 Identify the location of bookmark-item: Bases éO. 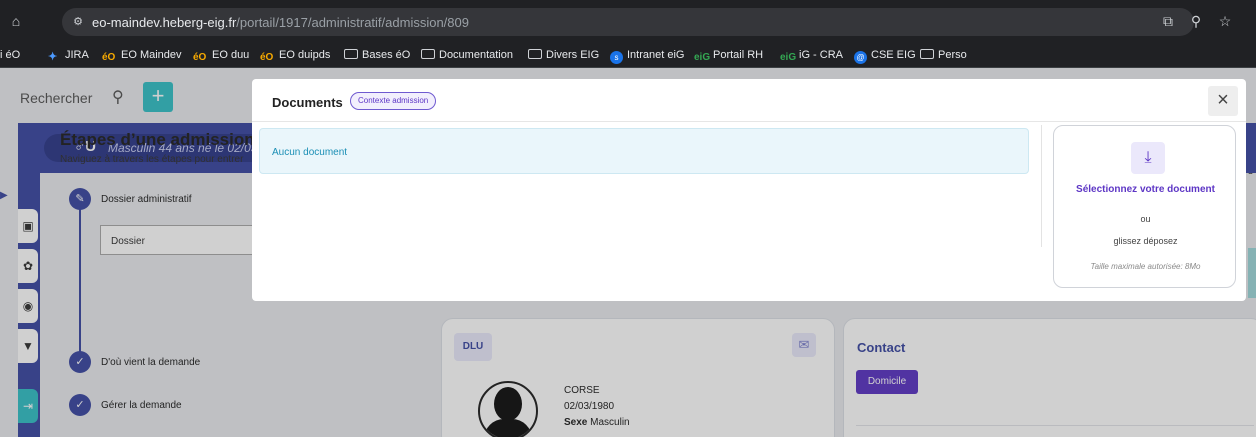
(377, 55).